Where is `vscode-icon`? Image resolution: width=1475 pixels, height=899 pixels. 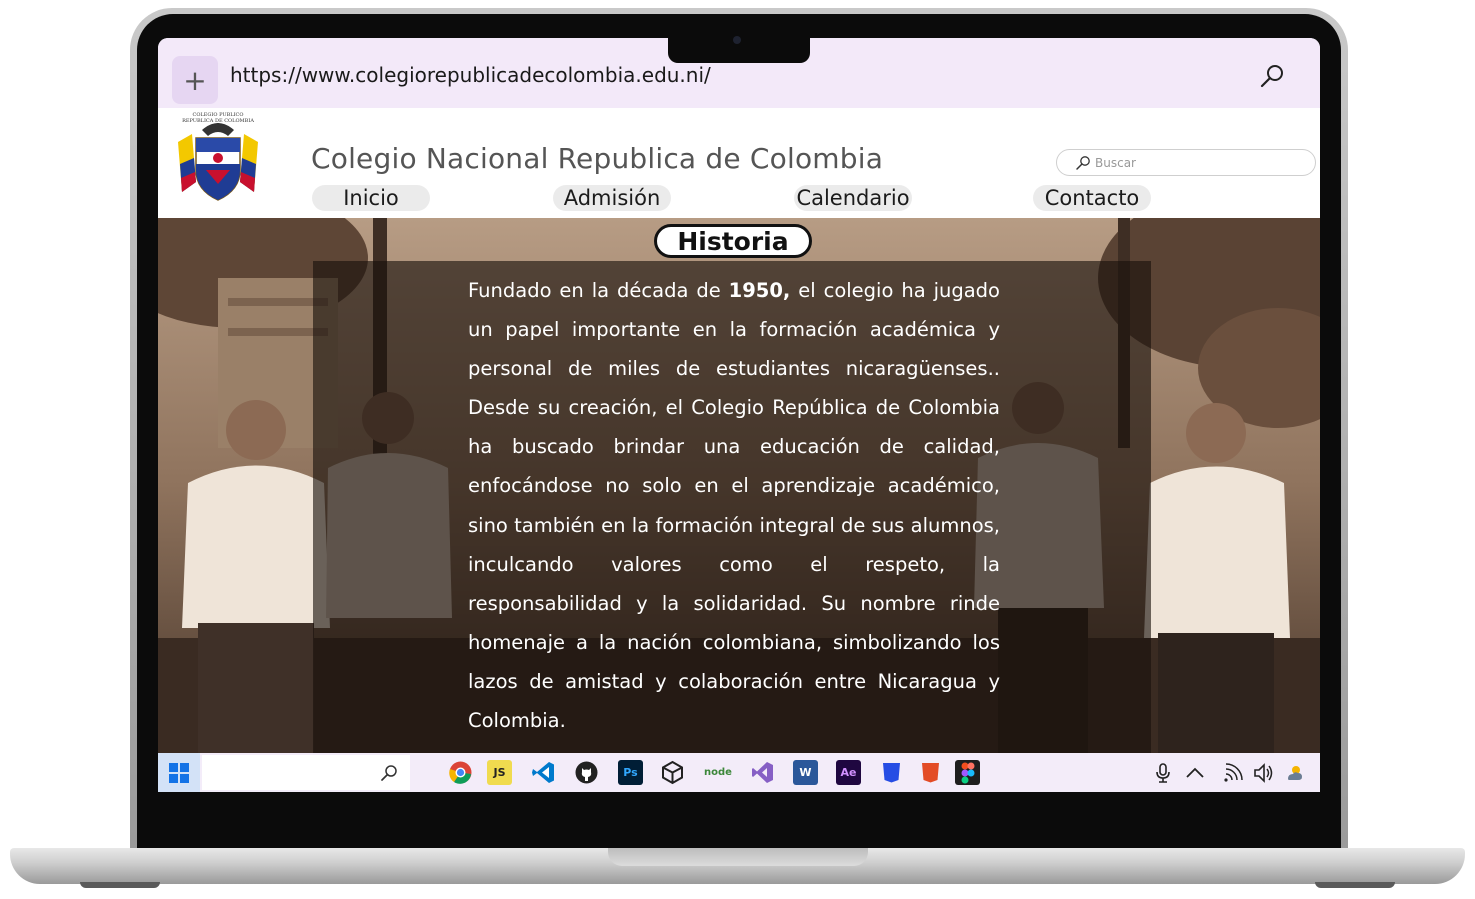 vscode-icon is located at coordinates (543, 772).